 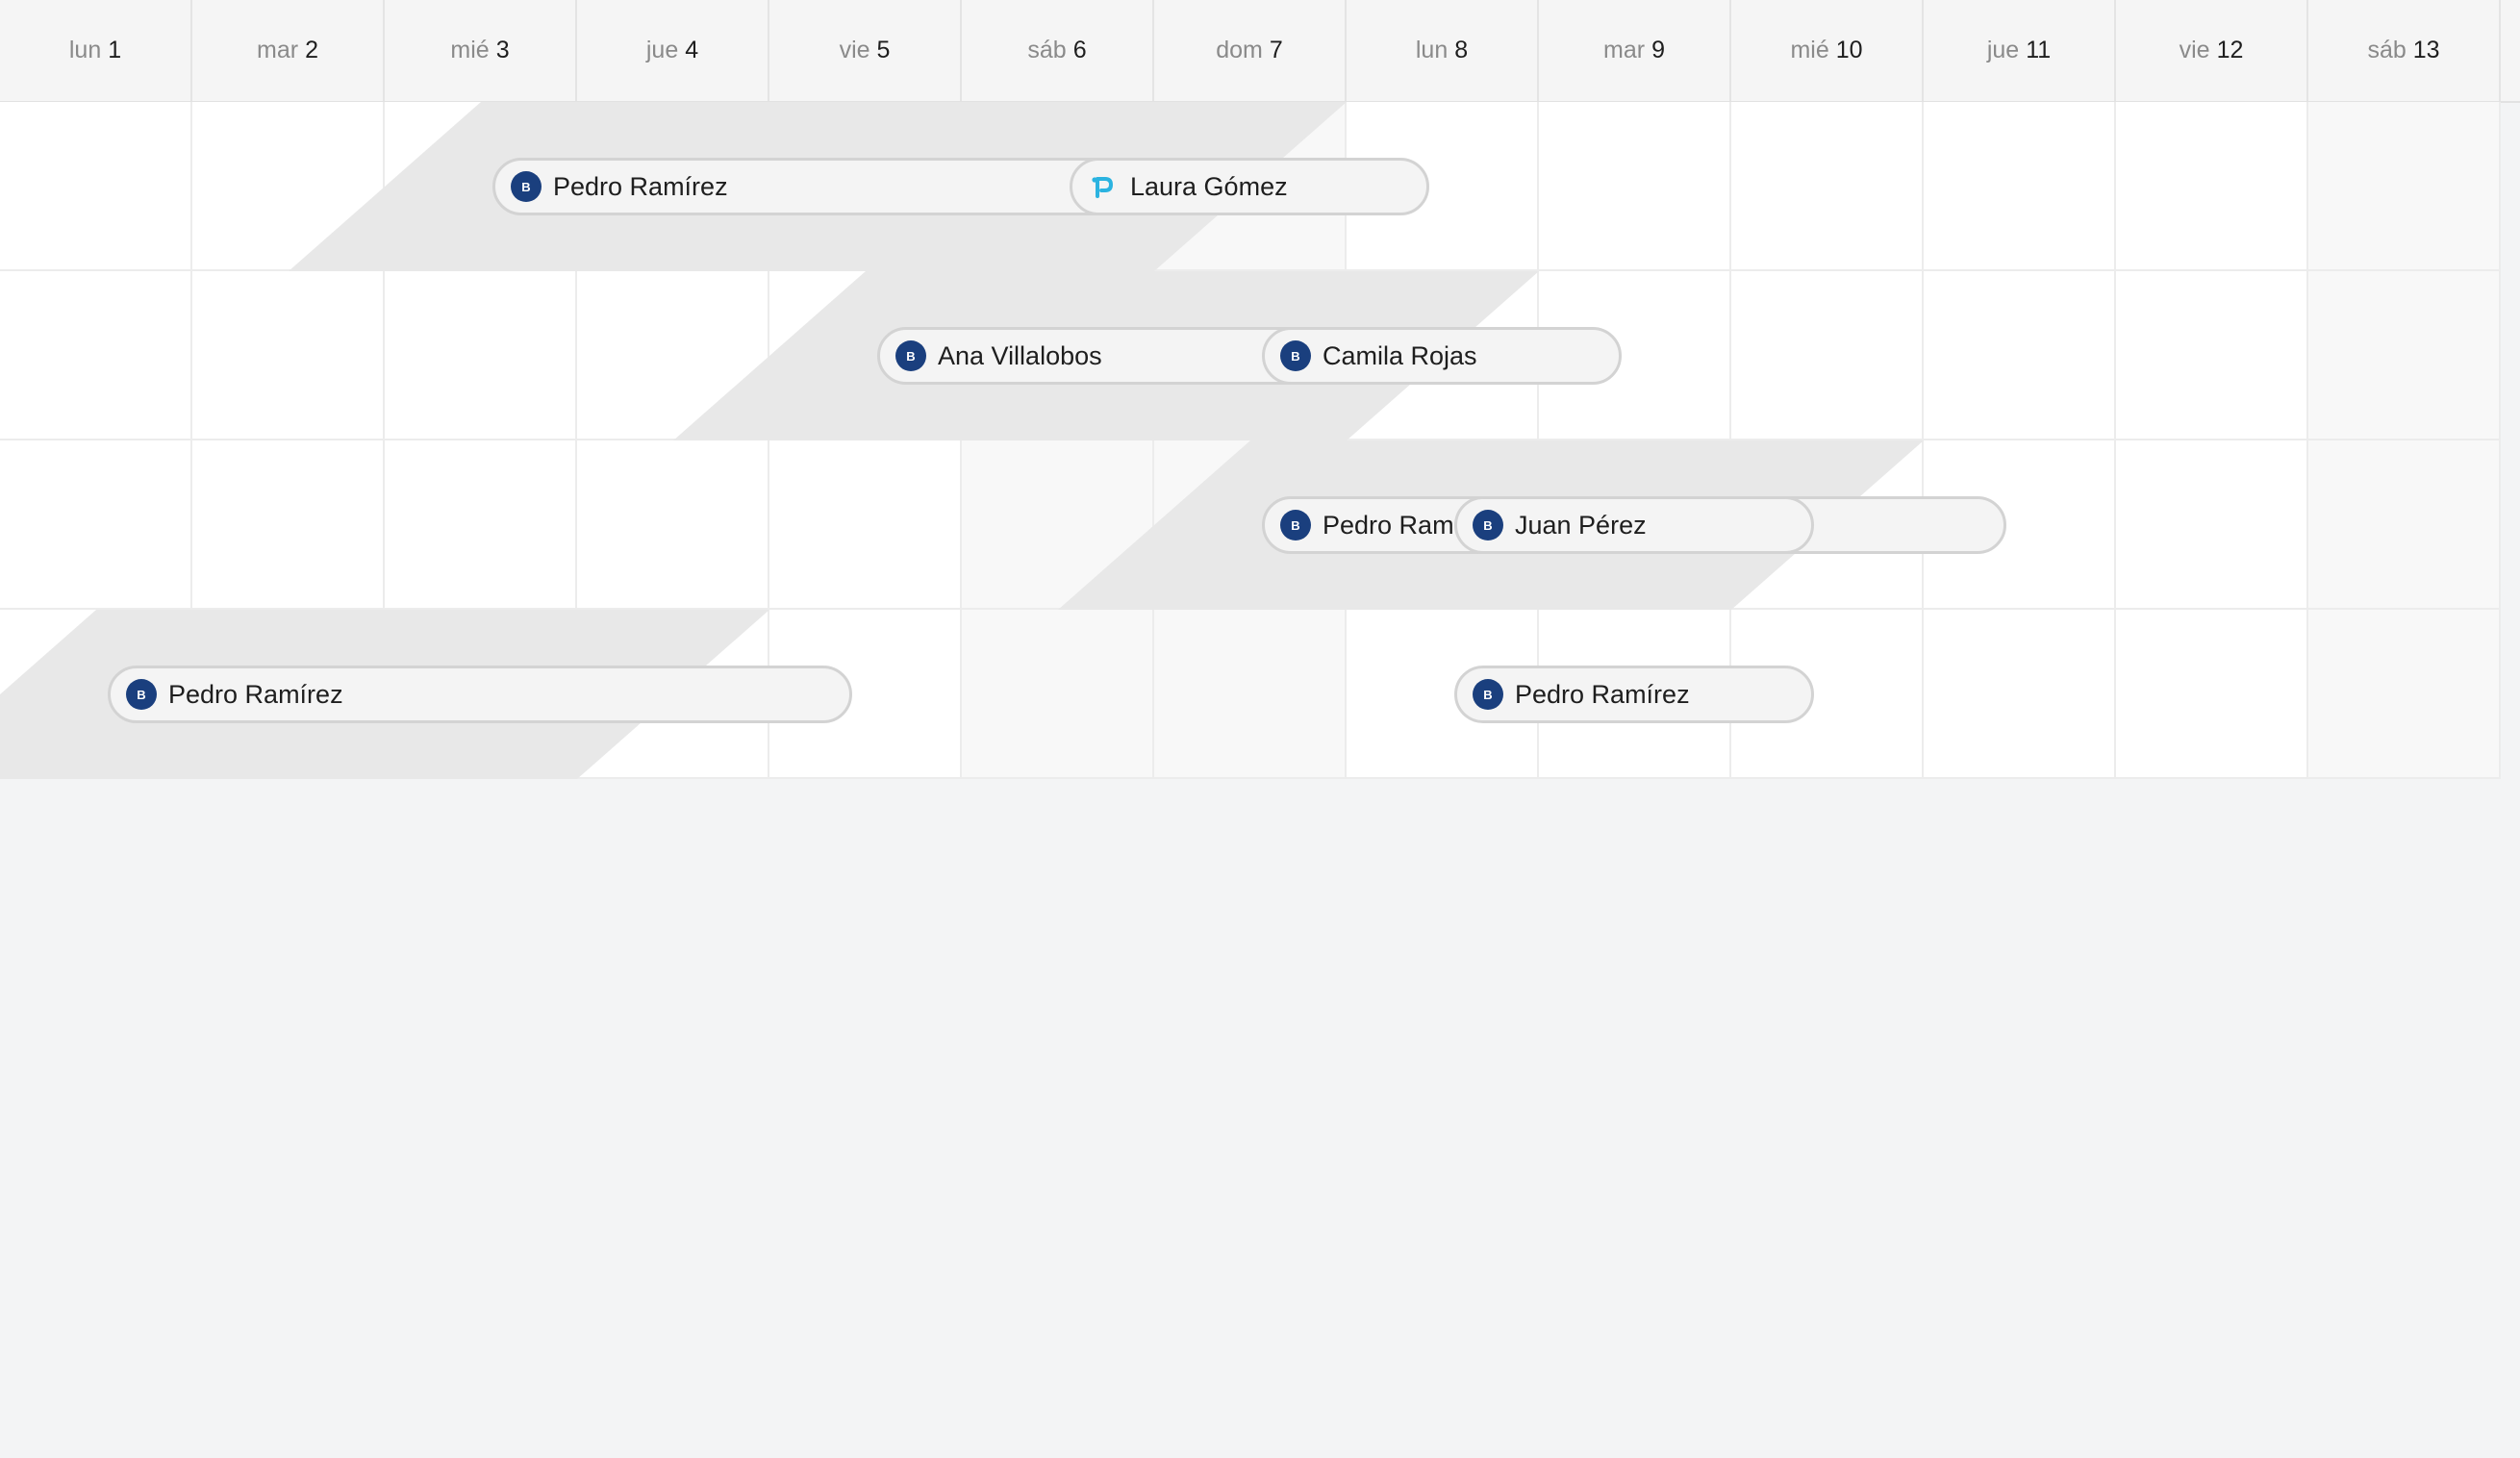 What do you see at coordinates (96, 50) in the screenshot?
I see `day-header: lun 1` at bounding box center [96, 50].